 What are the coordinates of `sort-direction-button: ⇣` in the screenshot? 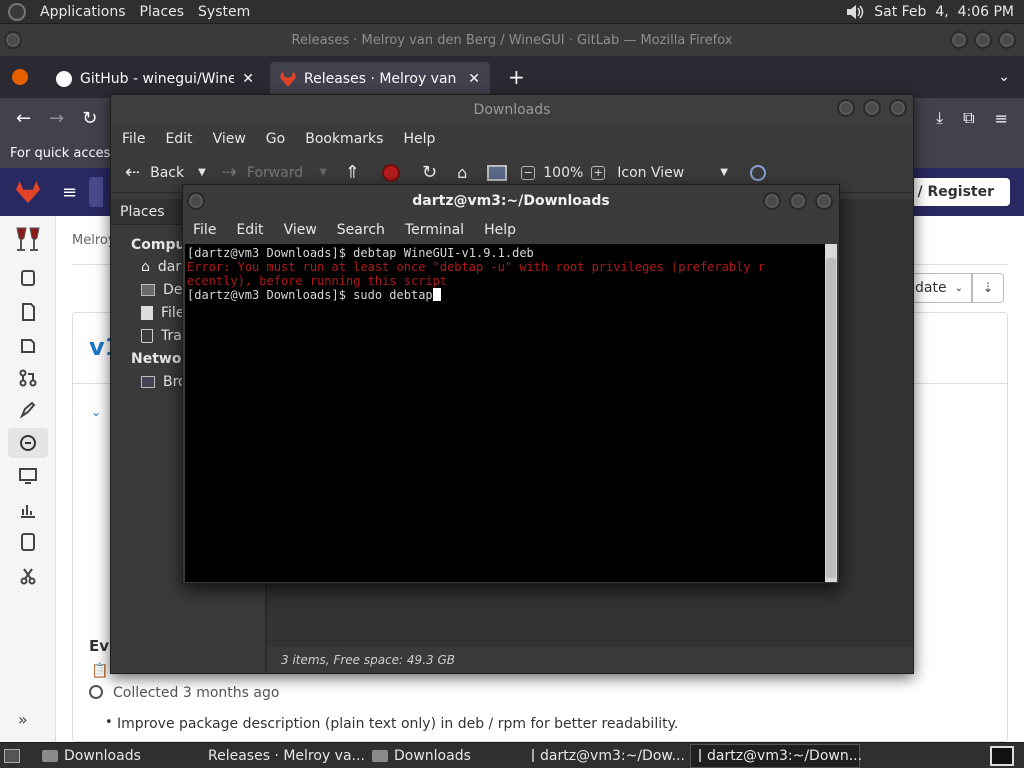 It's located at (988, 288).